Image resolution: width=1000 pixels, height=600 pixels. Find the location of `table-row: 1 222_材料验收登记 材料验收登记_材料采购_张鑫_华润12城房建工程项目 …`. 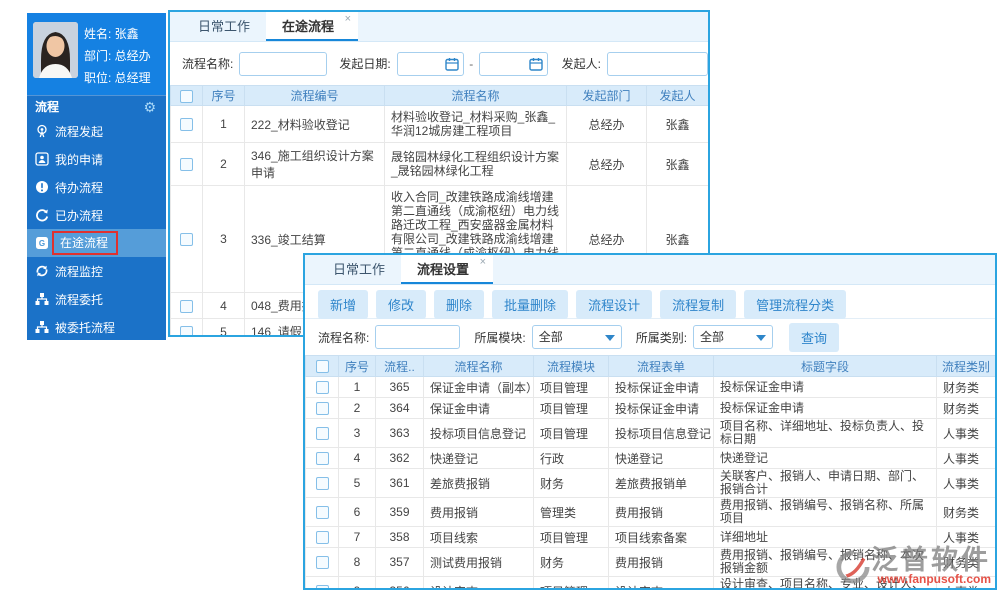

table-row: 1 222_材料验收登记 材料验收登记_材料采购_张鑫_华润12城房建工程项目 … is located at coordinates (439, 124).